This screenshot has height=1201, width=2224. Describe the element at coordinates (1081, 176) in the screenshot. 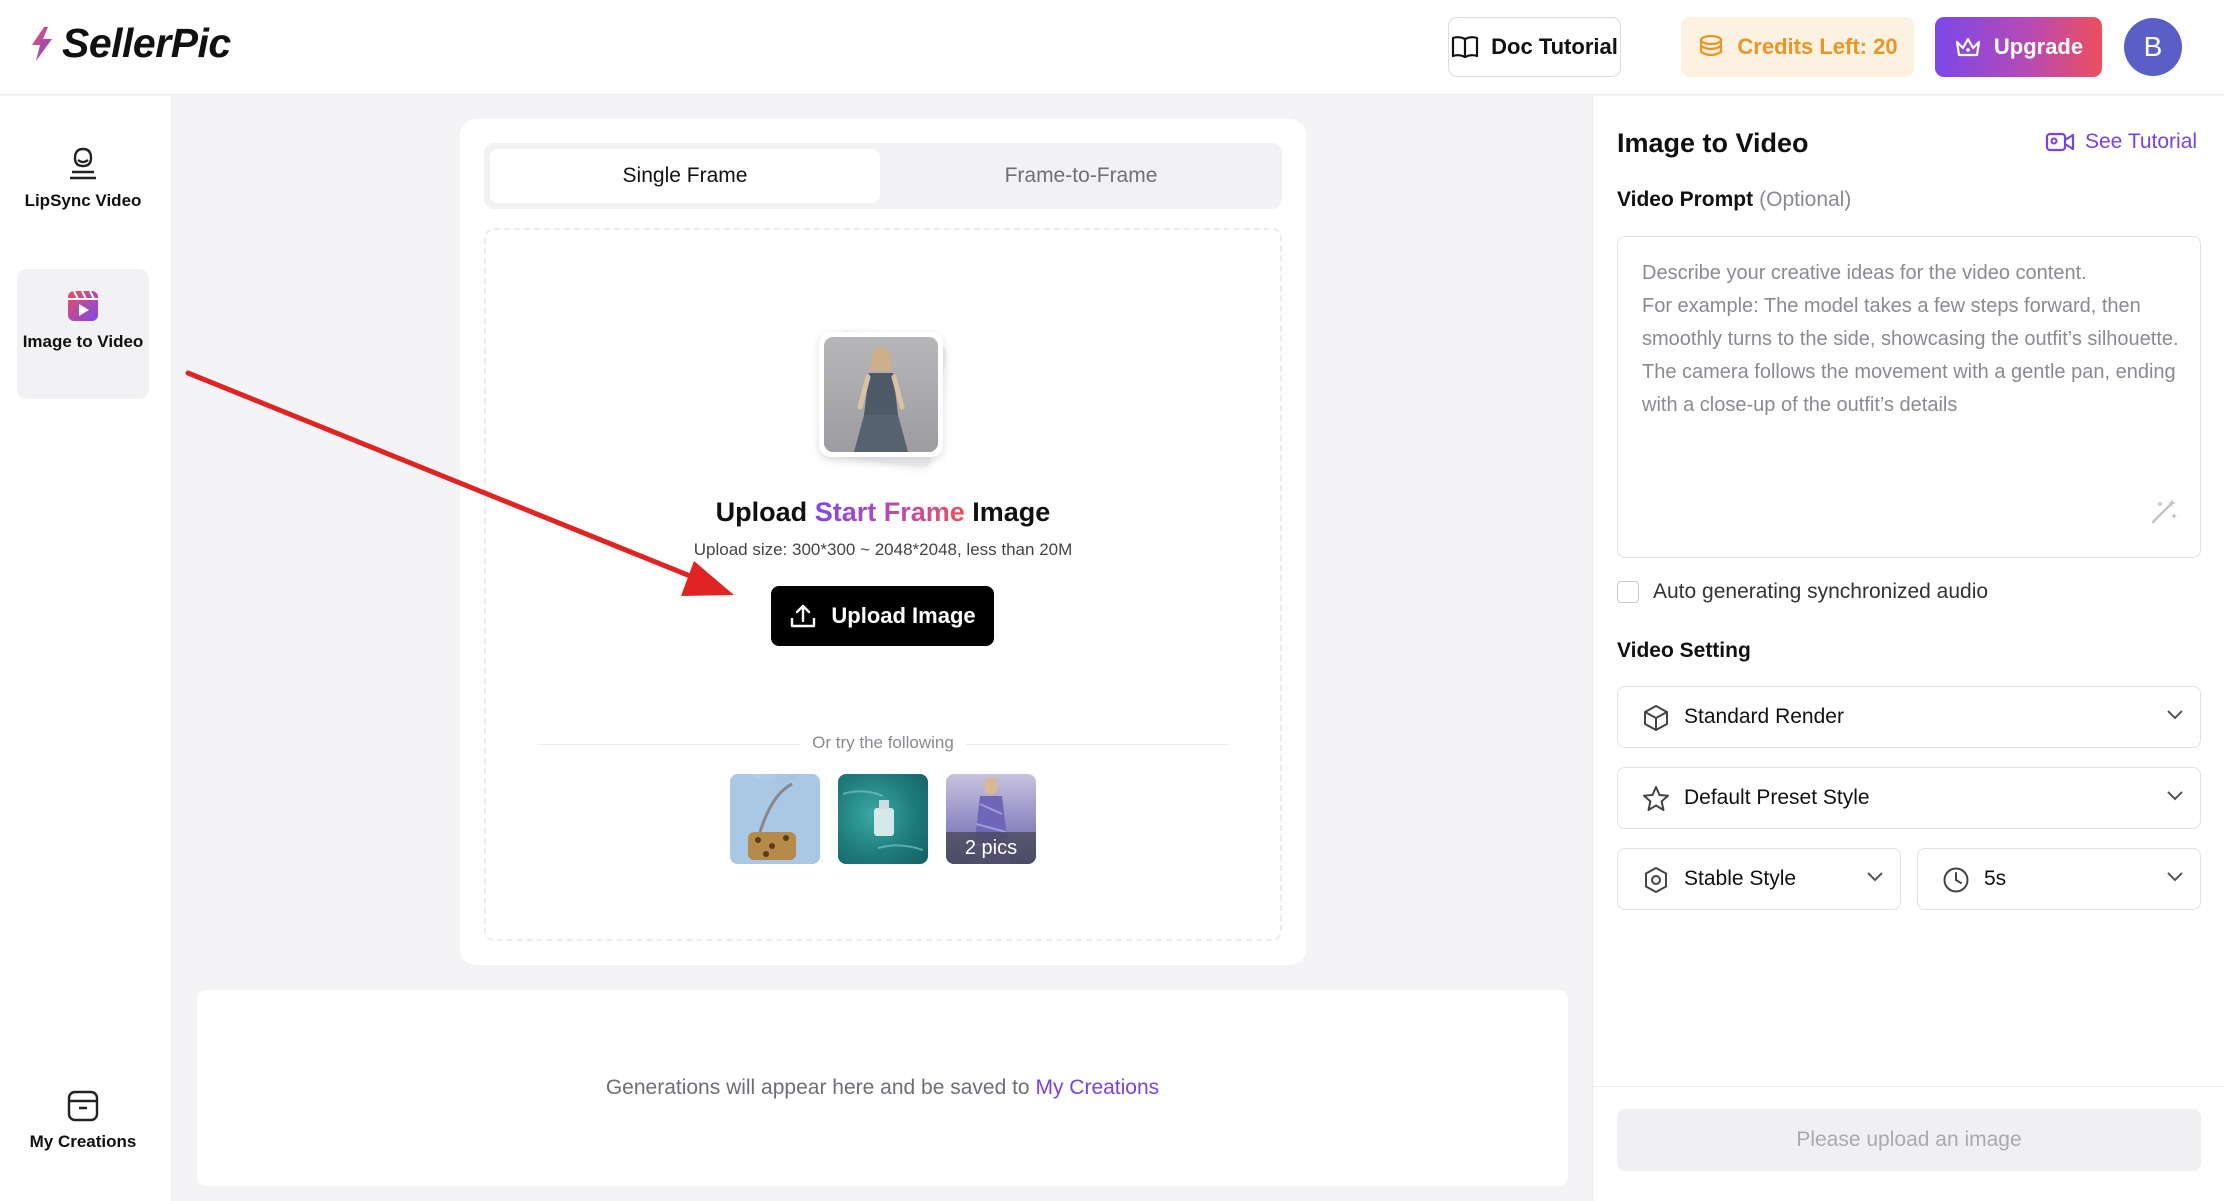

I see `tab-frame-to-frame: Frame-to-Frame` at that location.